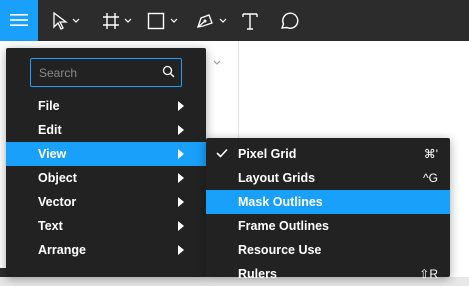 The height and width of the screenshot is (286, 469). What do you see at coordinates (57, 202) in the screenshot?
I see `menu-item-label: Vector` at bounding box center [57, 202].